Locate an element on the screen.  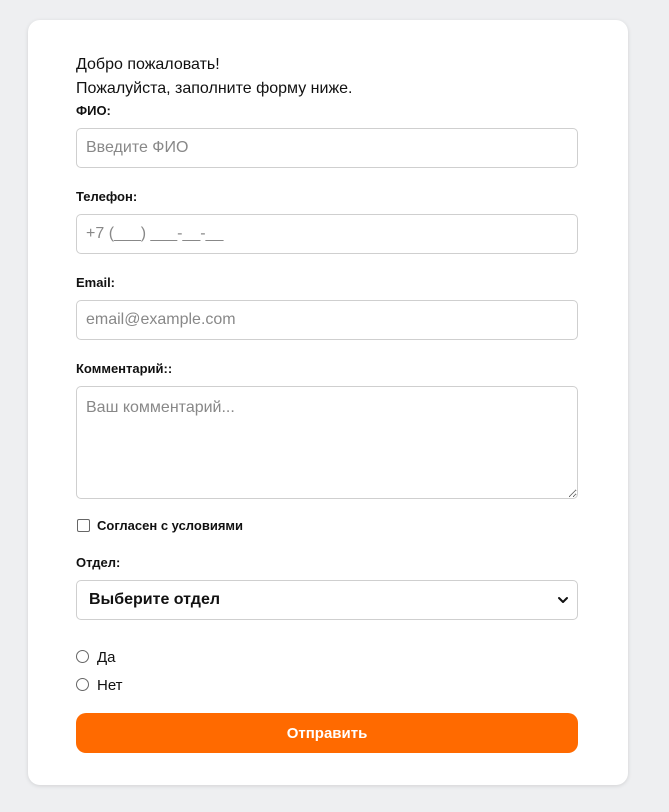
welcome-text: Добро пожаловать! is located at coordinates (148, 64).